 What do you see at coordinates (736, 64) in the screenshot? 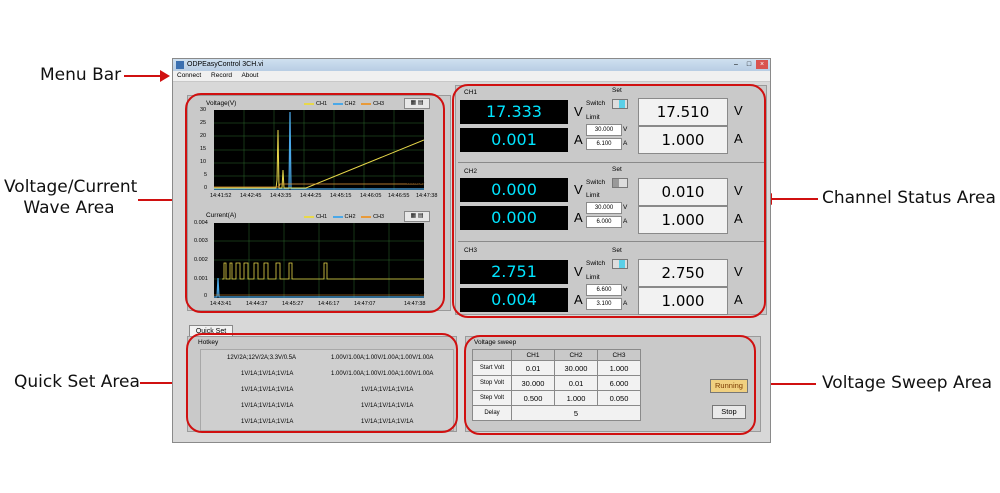
I see `minimize-icon: –` at bounding box center [736, 64].